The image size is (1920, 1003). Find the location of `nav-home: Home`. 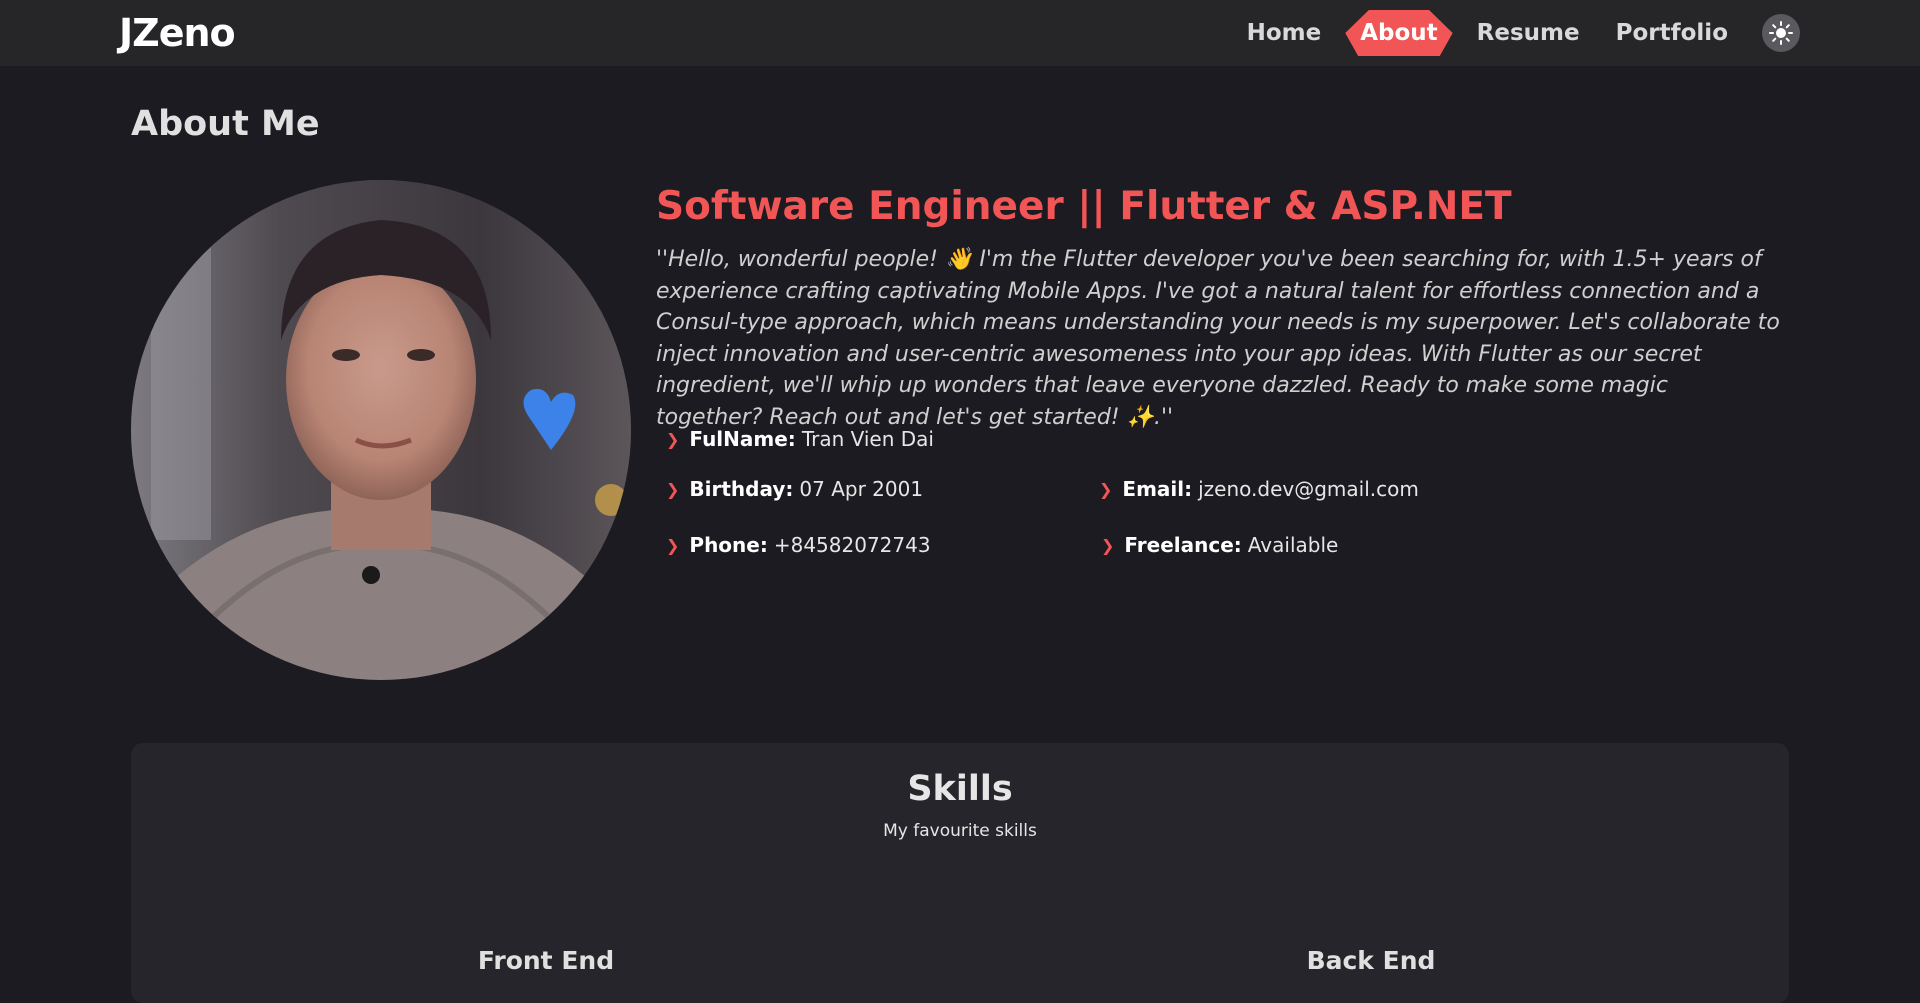

nav-home: Home is located at coordinates (1284, 33).